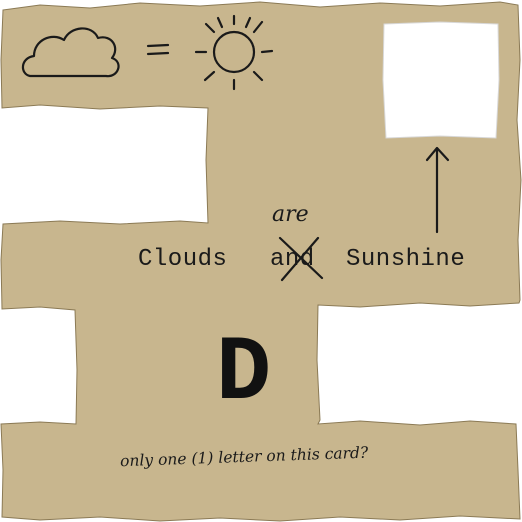 The height and width of the screenshot is (522, 522). What do you see at coordinates (182, 259) in the screenshot?
I see `caption-left-word: Clouds` at bounding box center [182, 259].